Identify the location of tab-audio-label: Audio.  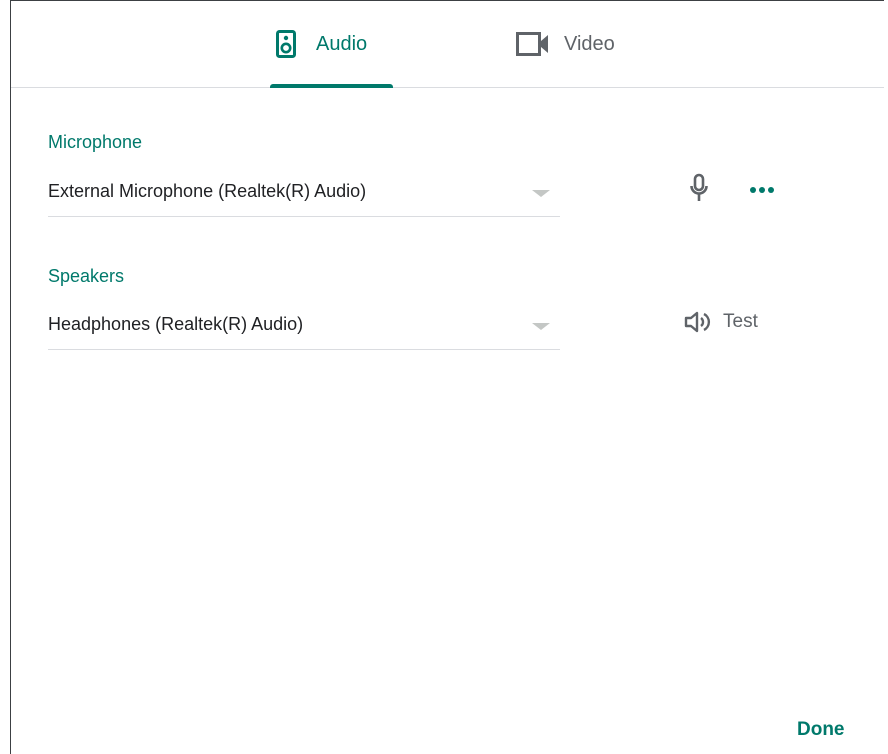
(342, 43).